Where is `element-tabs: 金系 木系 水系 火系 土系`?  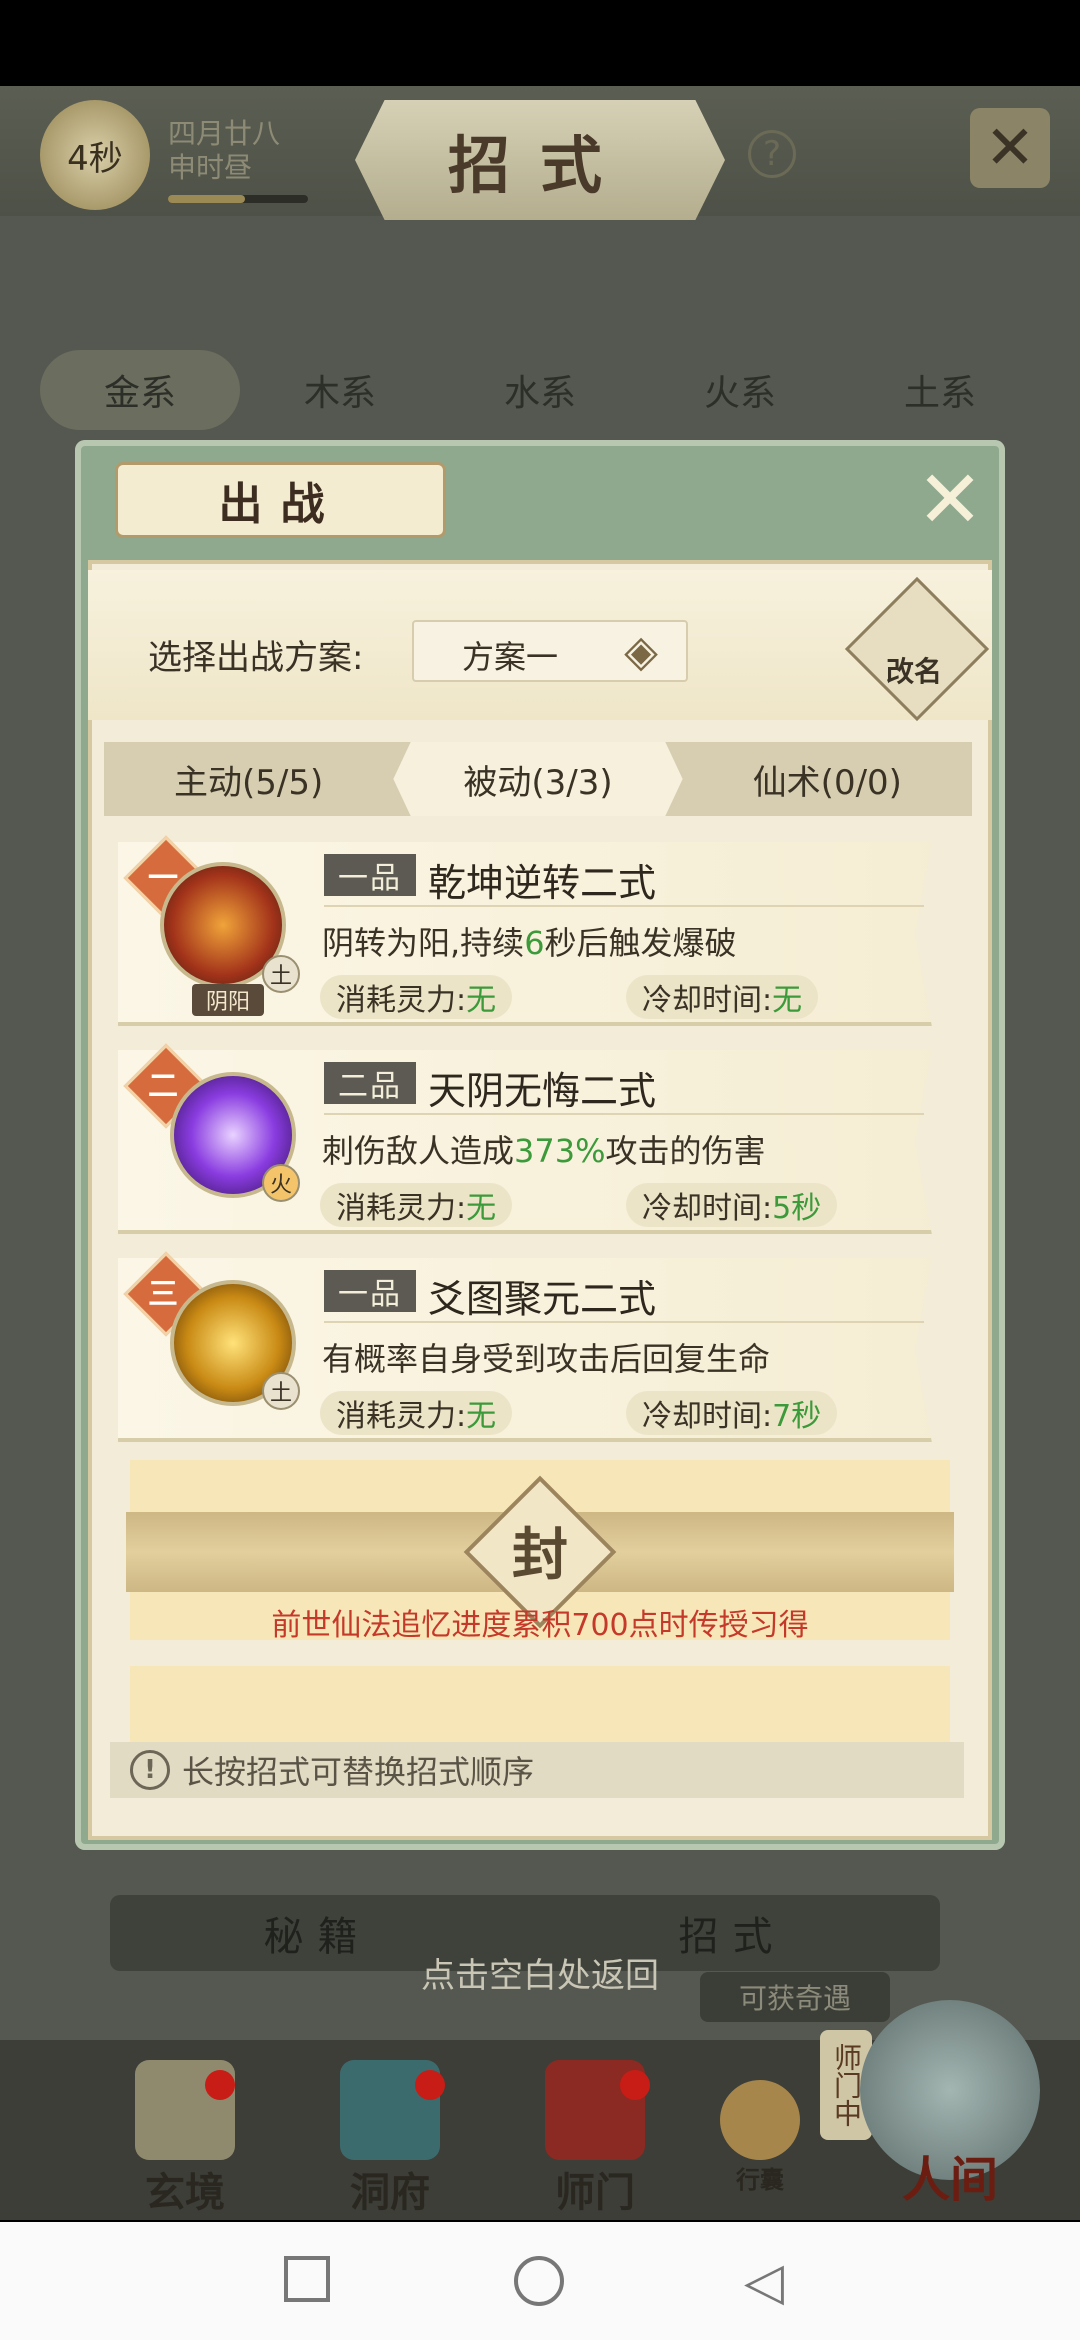
element-tabs: 金系 木系 水系 火系 土系 is located at coordinates (540, 390).